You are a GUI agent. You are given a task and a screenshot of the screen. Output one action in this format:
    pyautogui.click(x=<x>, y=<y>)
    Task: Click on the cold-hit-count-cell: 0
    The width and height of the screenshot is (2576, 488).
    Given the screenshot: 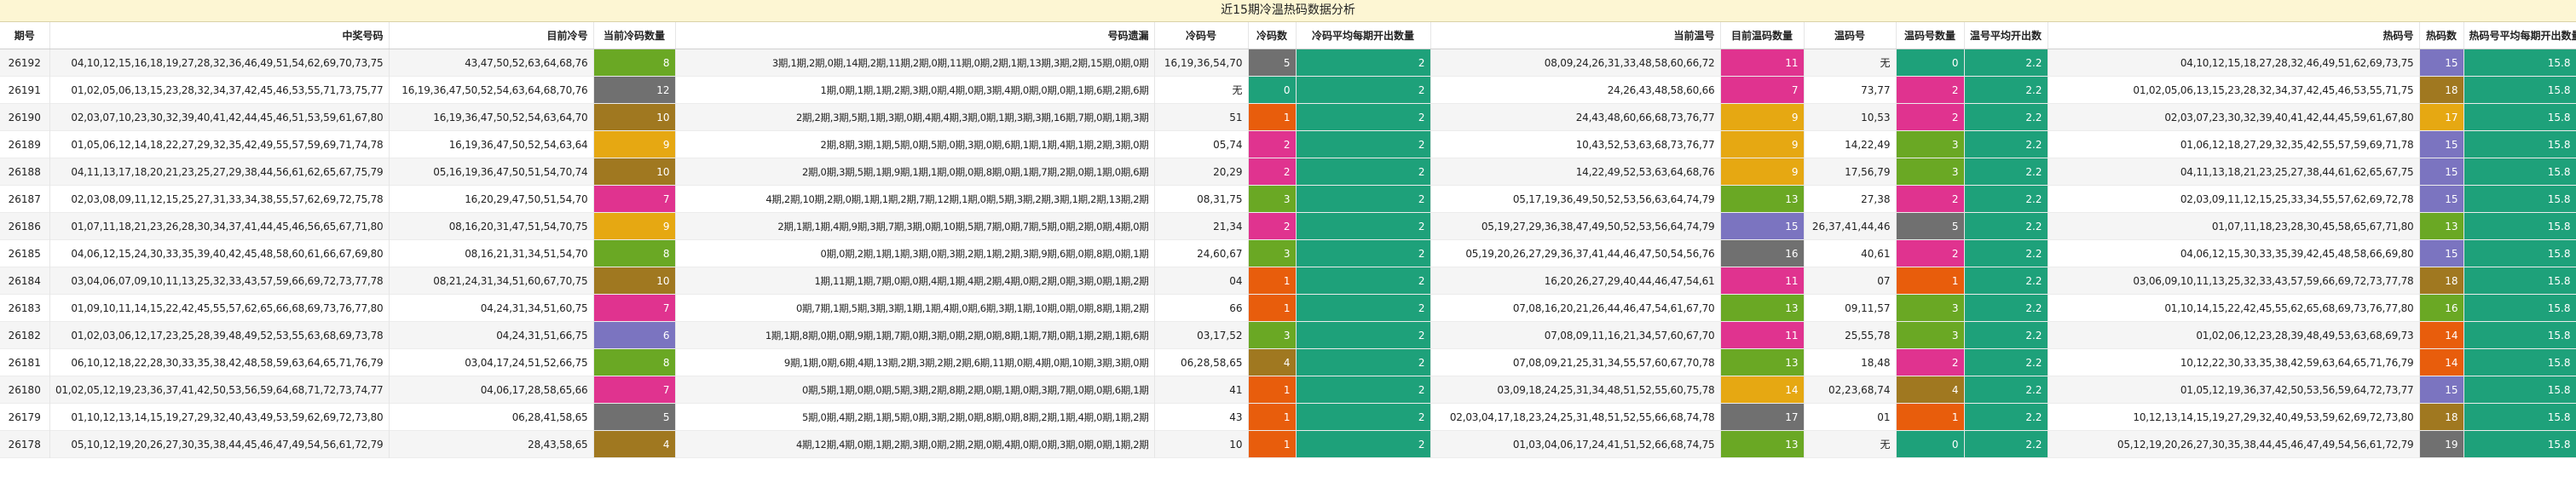 What is the action you would take?
    pyautogui.click(x=1272, y=90)
    